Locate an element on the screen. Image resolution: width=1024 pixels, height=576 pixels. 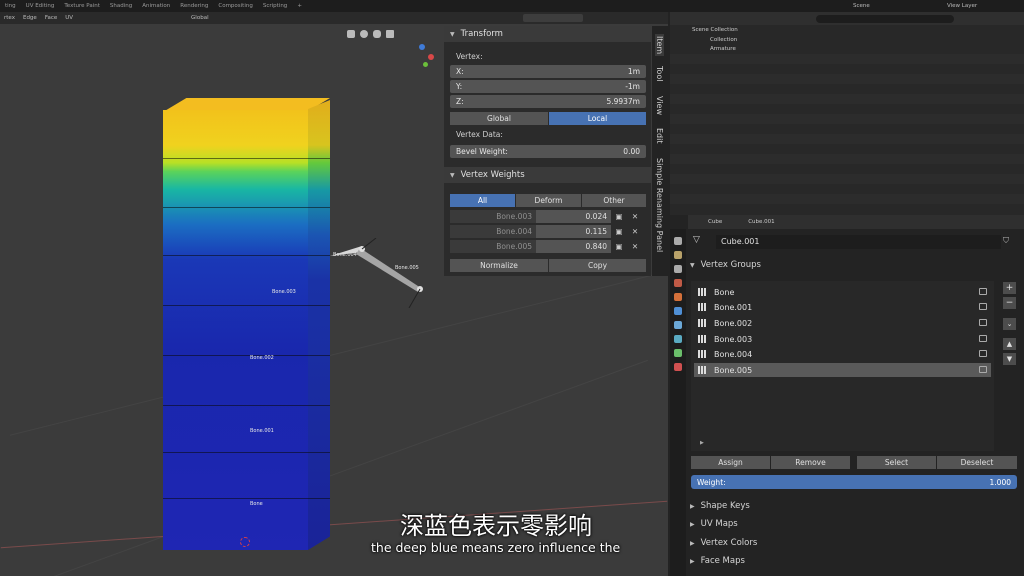
vertex-groups-header: ▼ Vertex Groups is located at coordinates (725, 265).